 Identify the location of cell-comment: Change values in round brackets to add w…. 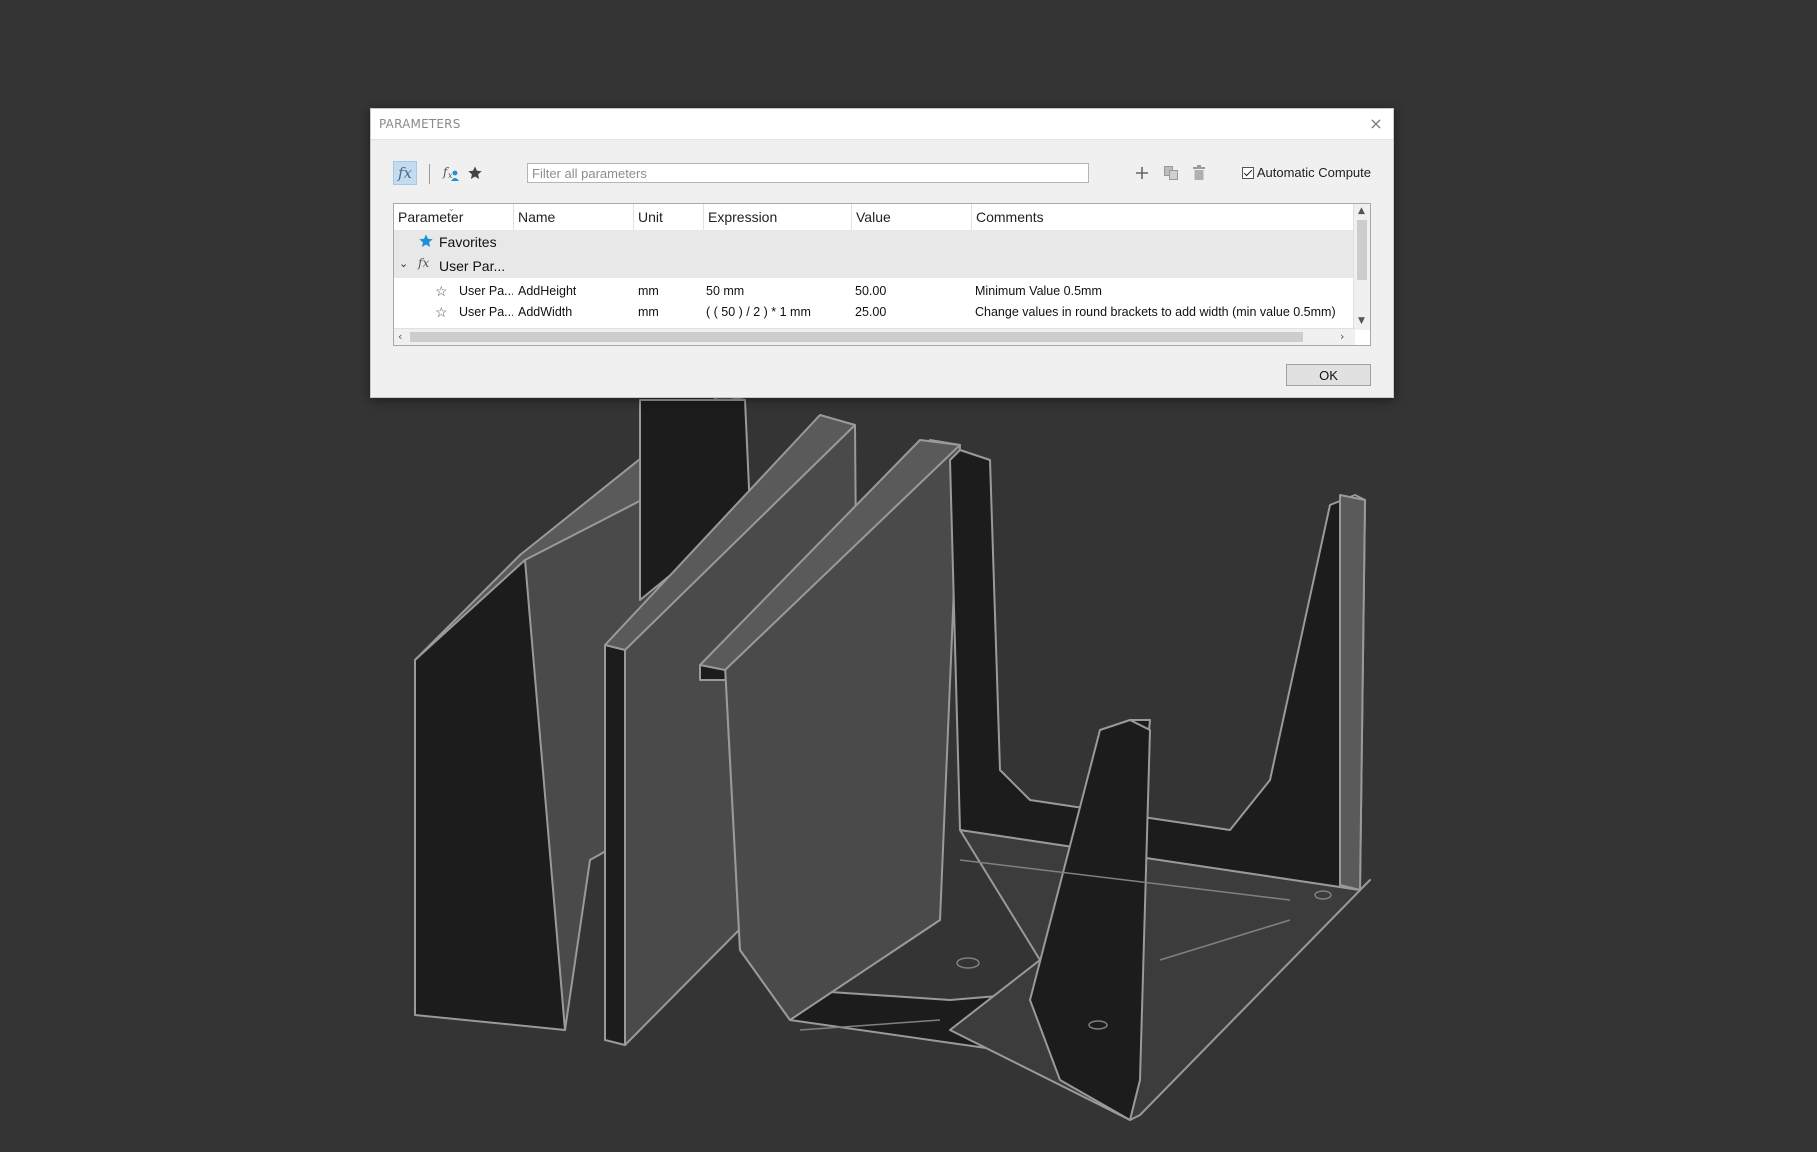
(1165, 312).